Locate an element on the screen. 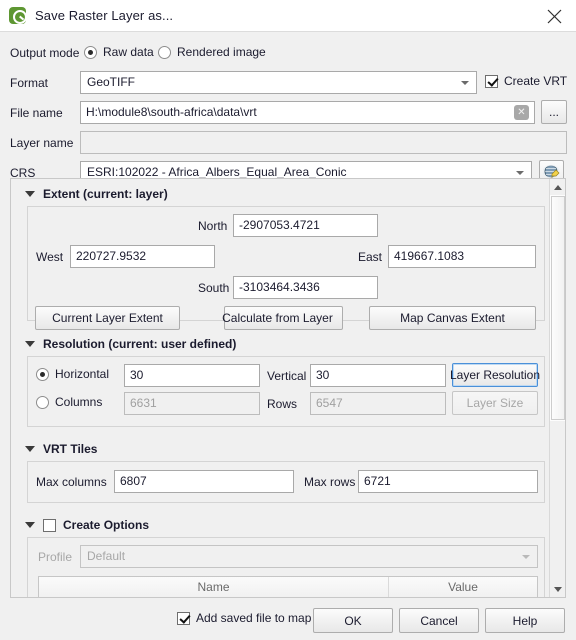 Image resolution: width=576 pixels, height=640 pixels. layer-resolution-label: Layer Resolution is located at coordinates (495, 375).